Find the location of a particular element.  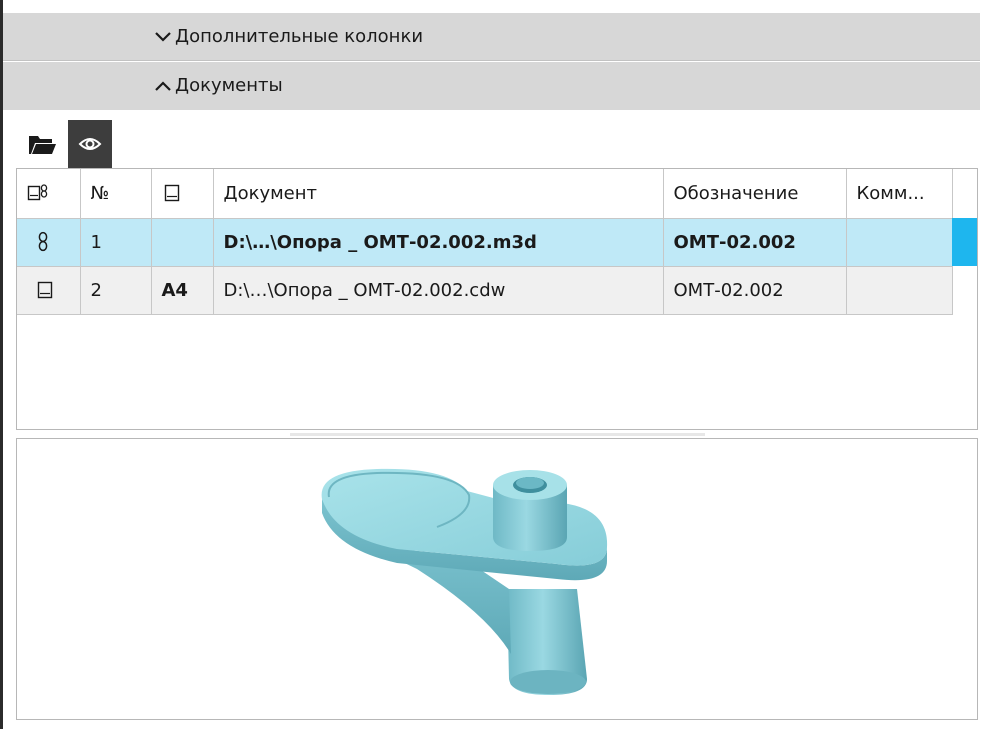

table-row: 1 D:\…\Опора _ ОМТ-02.002.m3d ОМТ-02.002 is located at coordinates (485, 242).